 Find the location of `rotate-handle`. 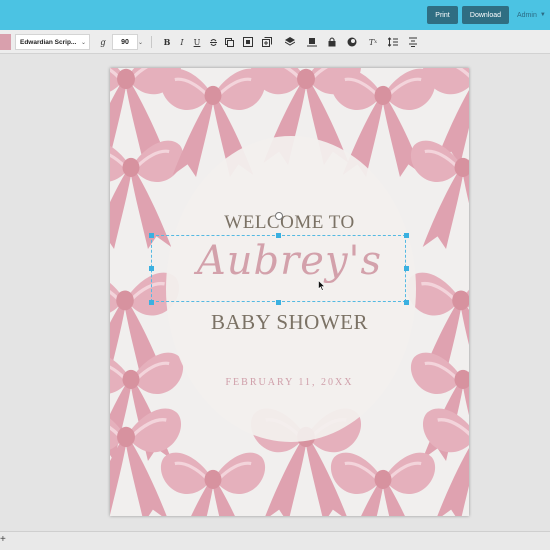

rotate-handle is located at coordinates (279, 216).